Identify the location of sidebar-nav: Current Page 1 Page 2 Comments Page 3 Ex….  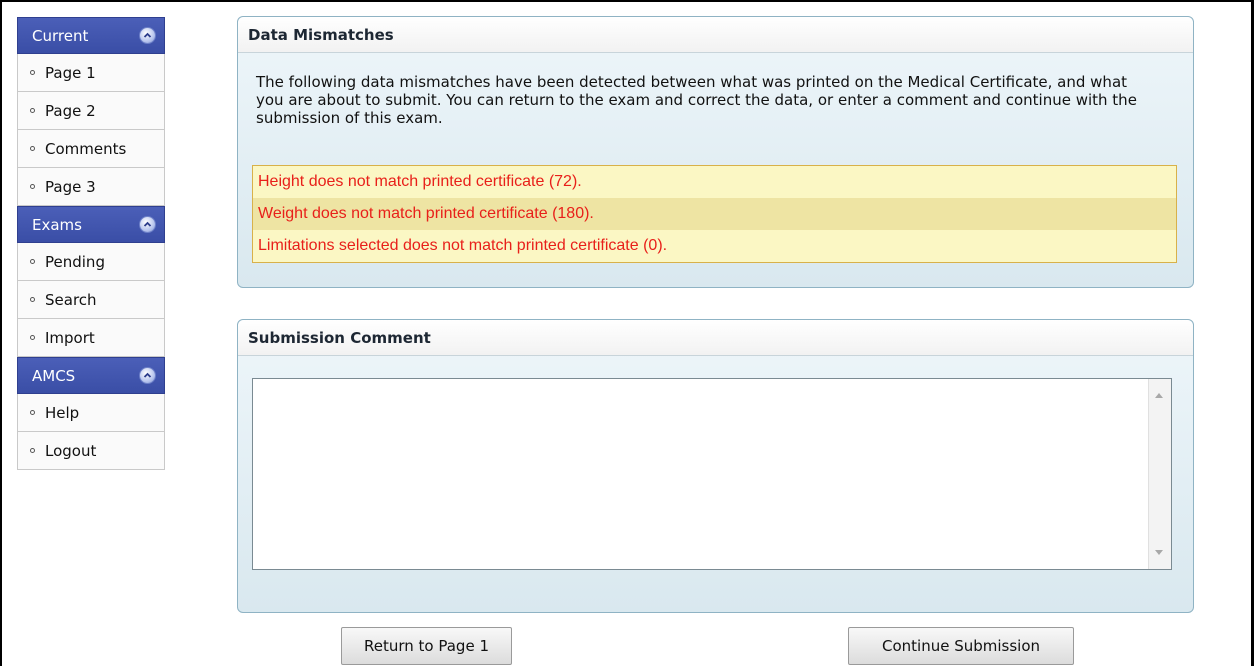
(91, 243).